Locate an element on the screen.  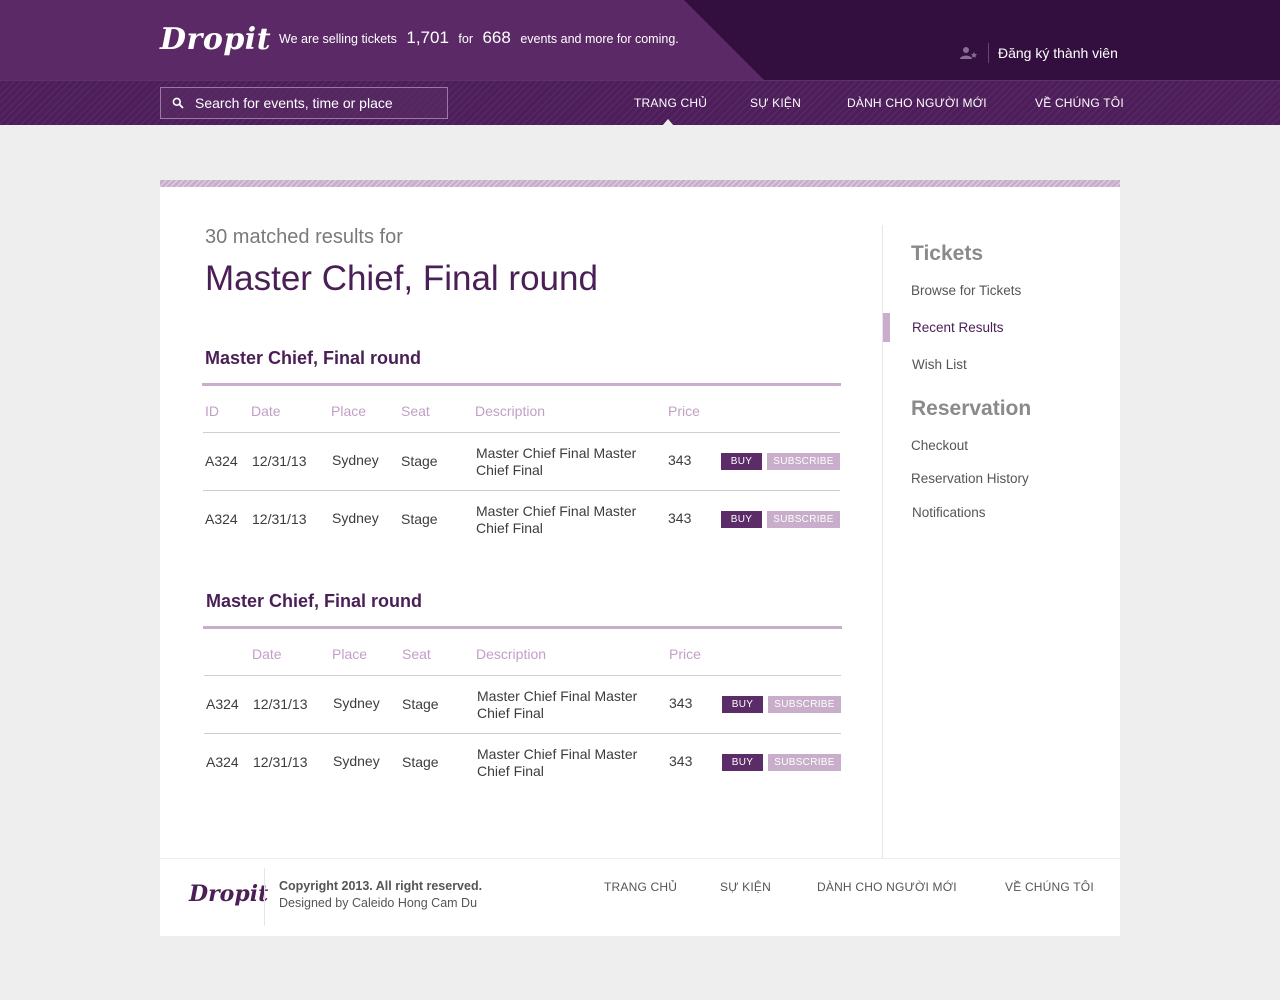
card-top-stripe is located at coordinates (640, 183).